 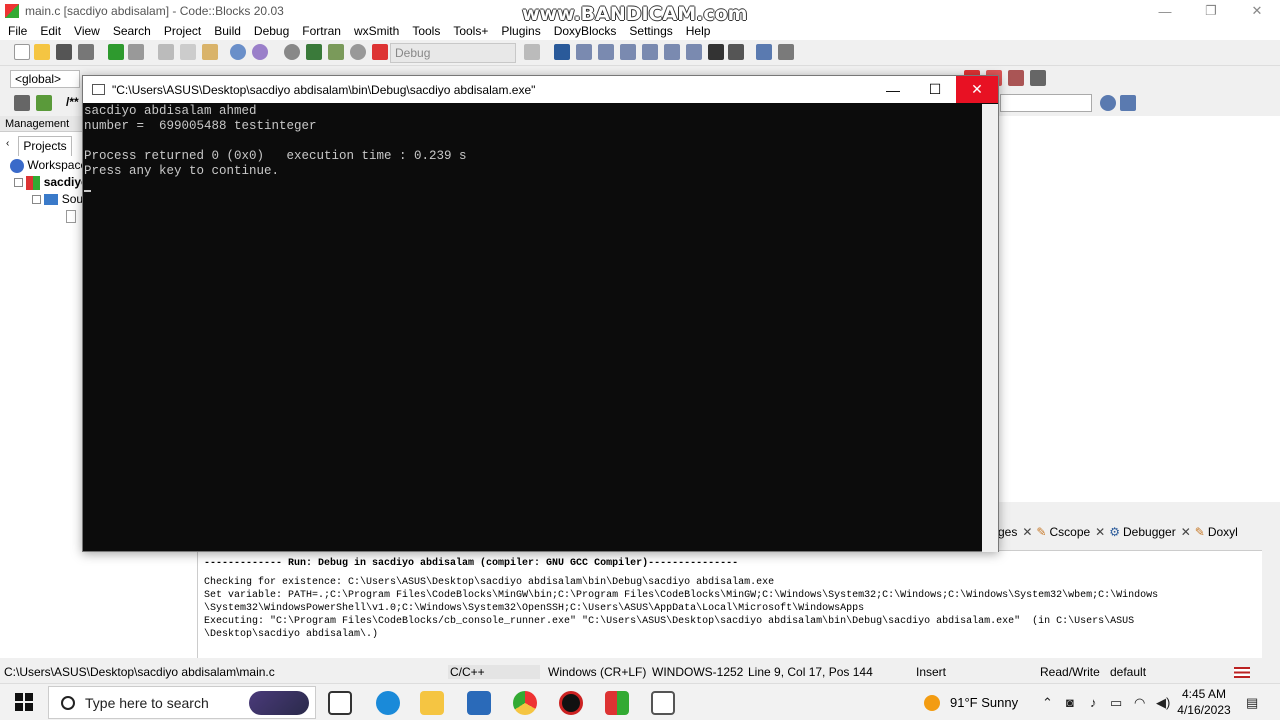 What do you see at coordinates (932, 703) in the screenshot?
I see `weather-sun-icon` at bounding box center [932, 703].